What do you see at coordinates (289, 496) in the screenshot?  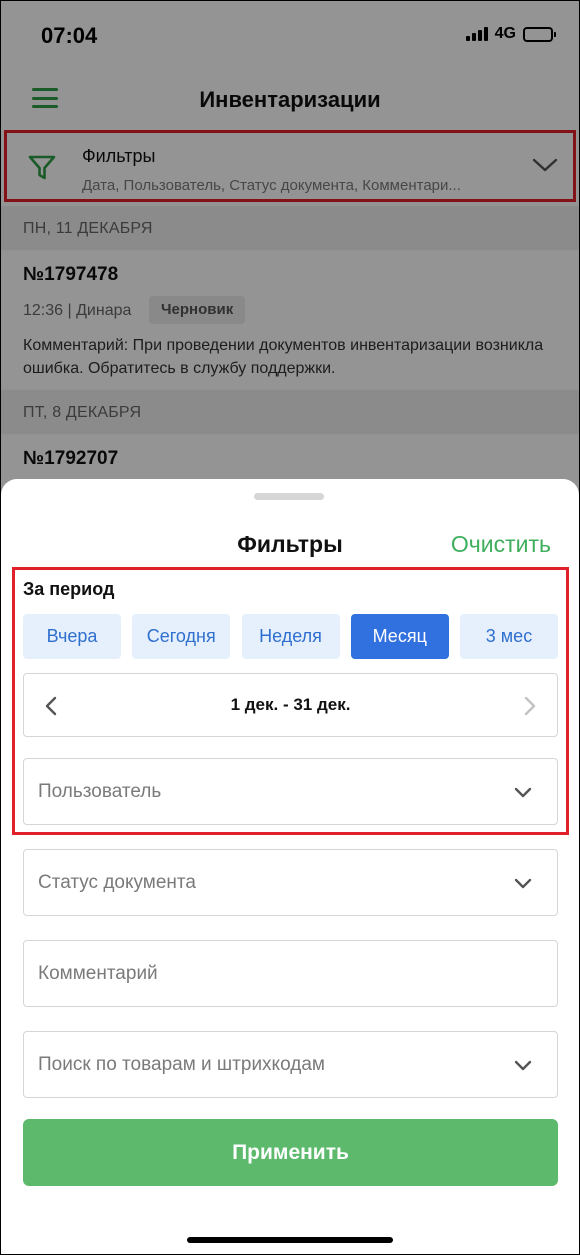 I see `sheet-grabber` at bounding box center [289, 496].